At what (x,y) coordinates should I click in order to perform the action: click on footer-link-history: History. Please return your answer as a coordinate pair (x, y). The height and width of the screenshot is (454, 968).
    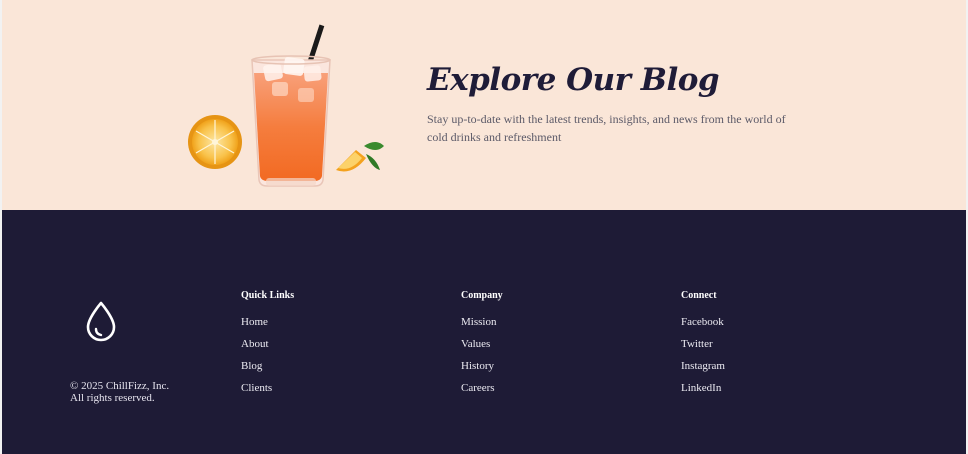
    Looking at the image, I should click on (477, 366).